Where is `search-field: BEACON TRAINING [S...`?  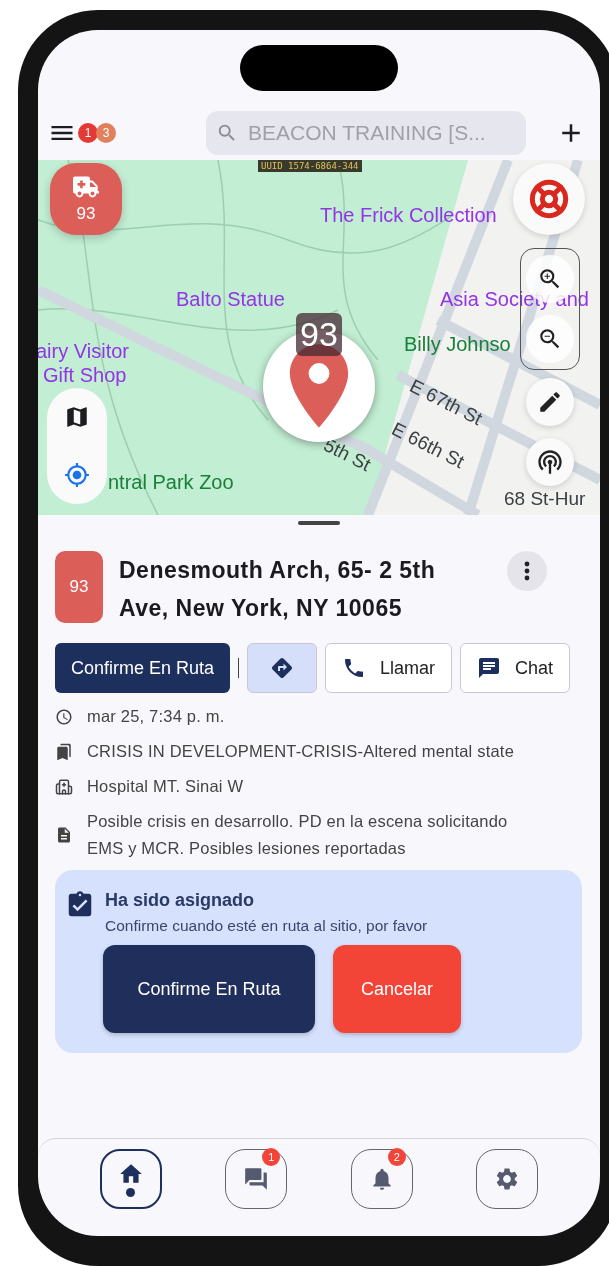
search-field: BEACON TRAINING [S... is located at coordinates (366, 132).